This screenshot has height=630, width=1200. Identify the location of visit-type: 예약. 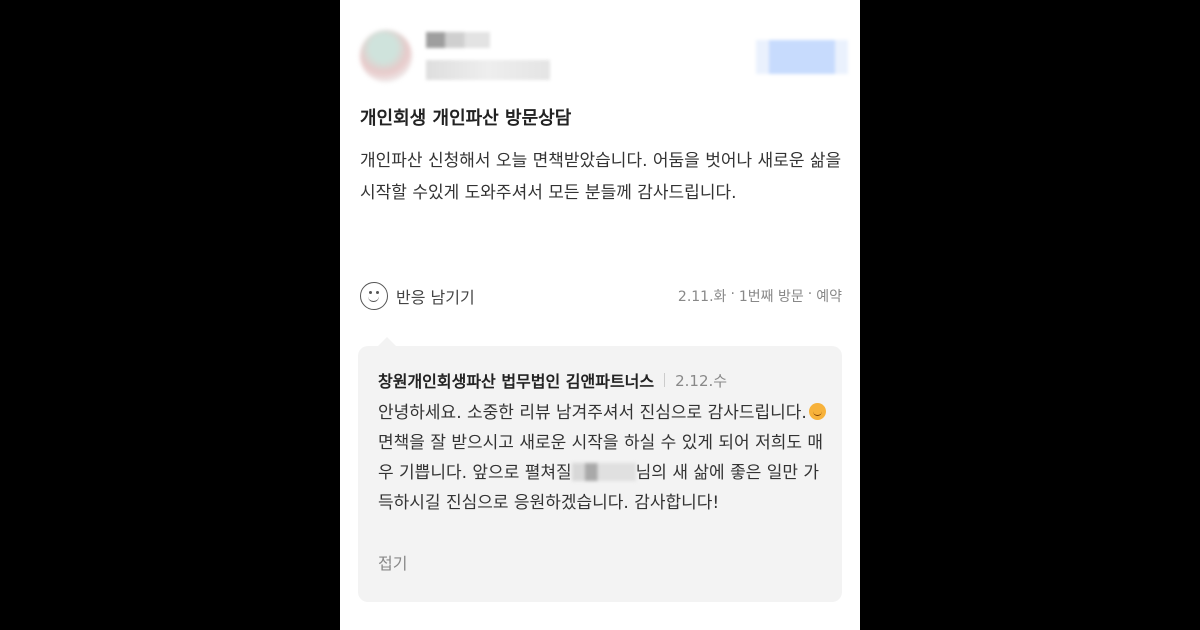
(829, 297).